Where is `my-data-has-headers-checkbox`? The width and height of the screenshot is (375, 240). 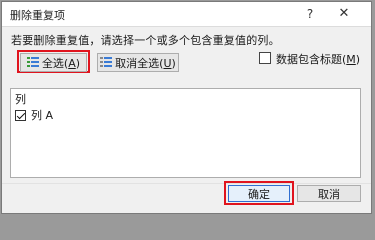
my-data-has-headers-checkbox is located at coordinates (265, 58).